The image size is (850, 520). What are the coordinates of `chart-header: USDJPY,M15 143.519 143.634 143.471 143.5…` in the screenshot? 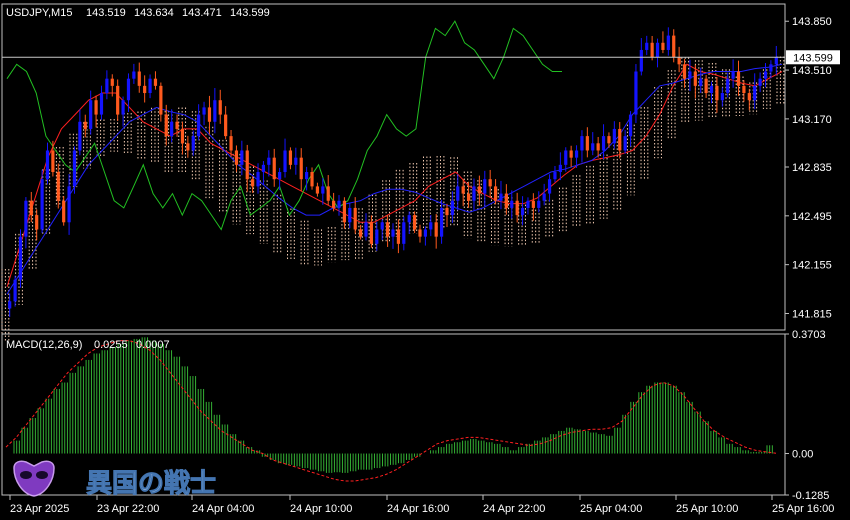 It's located at (138, 13).